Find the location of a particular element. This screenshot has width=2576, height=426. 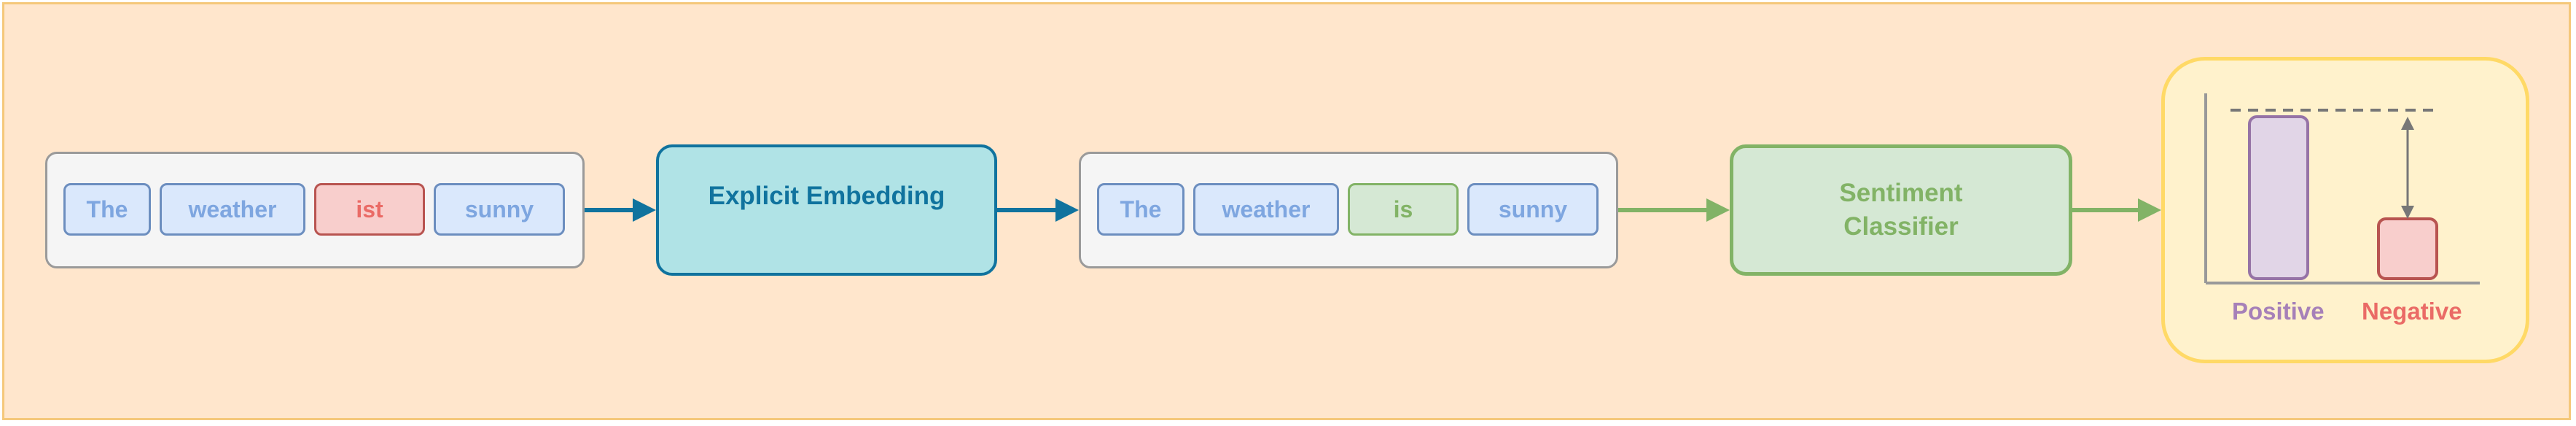

positive-bar is located at coordinates (2278, 197).